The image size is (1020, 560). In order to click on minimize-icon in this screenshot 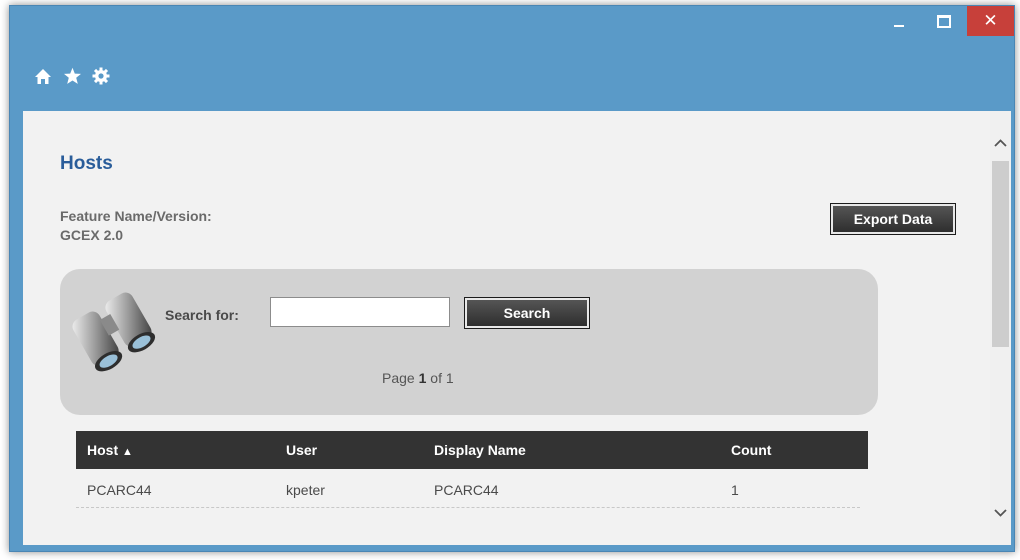, I will do `click(899, 26)`.